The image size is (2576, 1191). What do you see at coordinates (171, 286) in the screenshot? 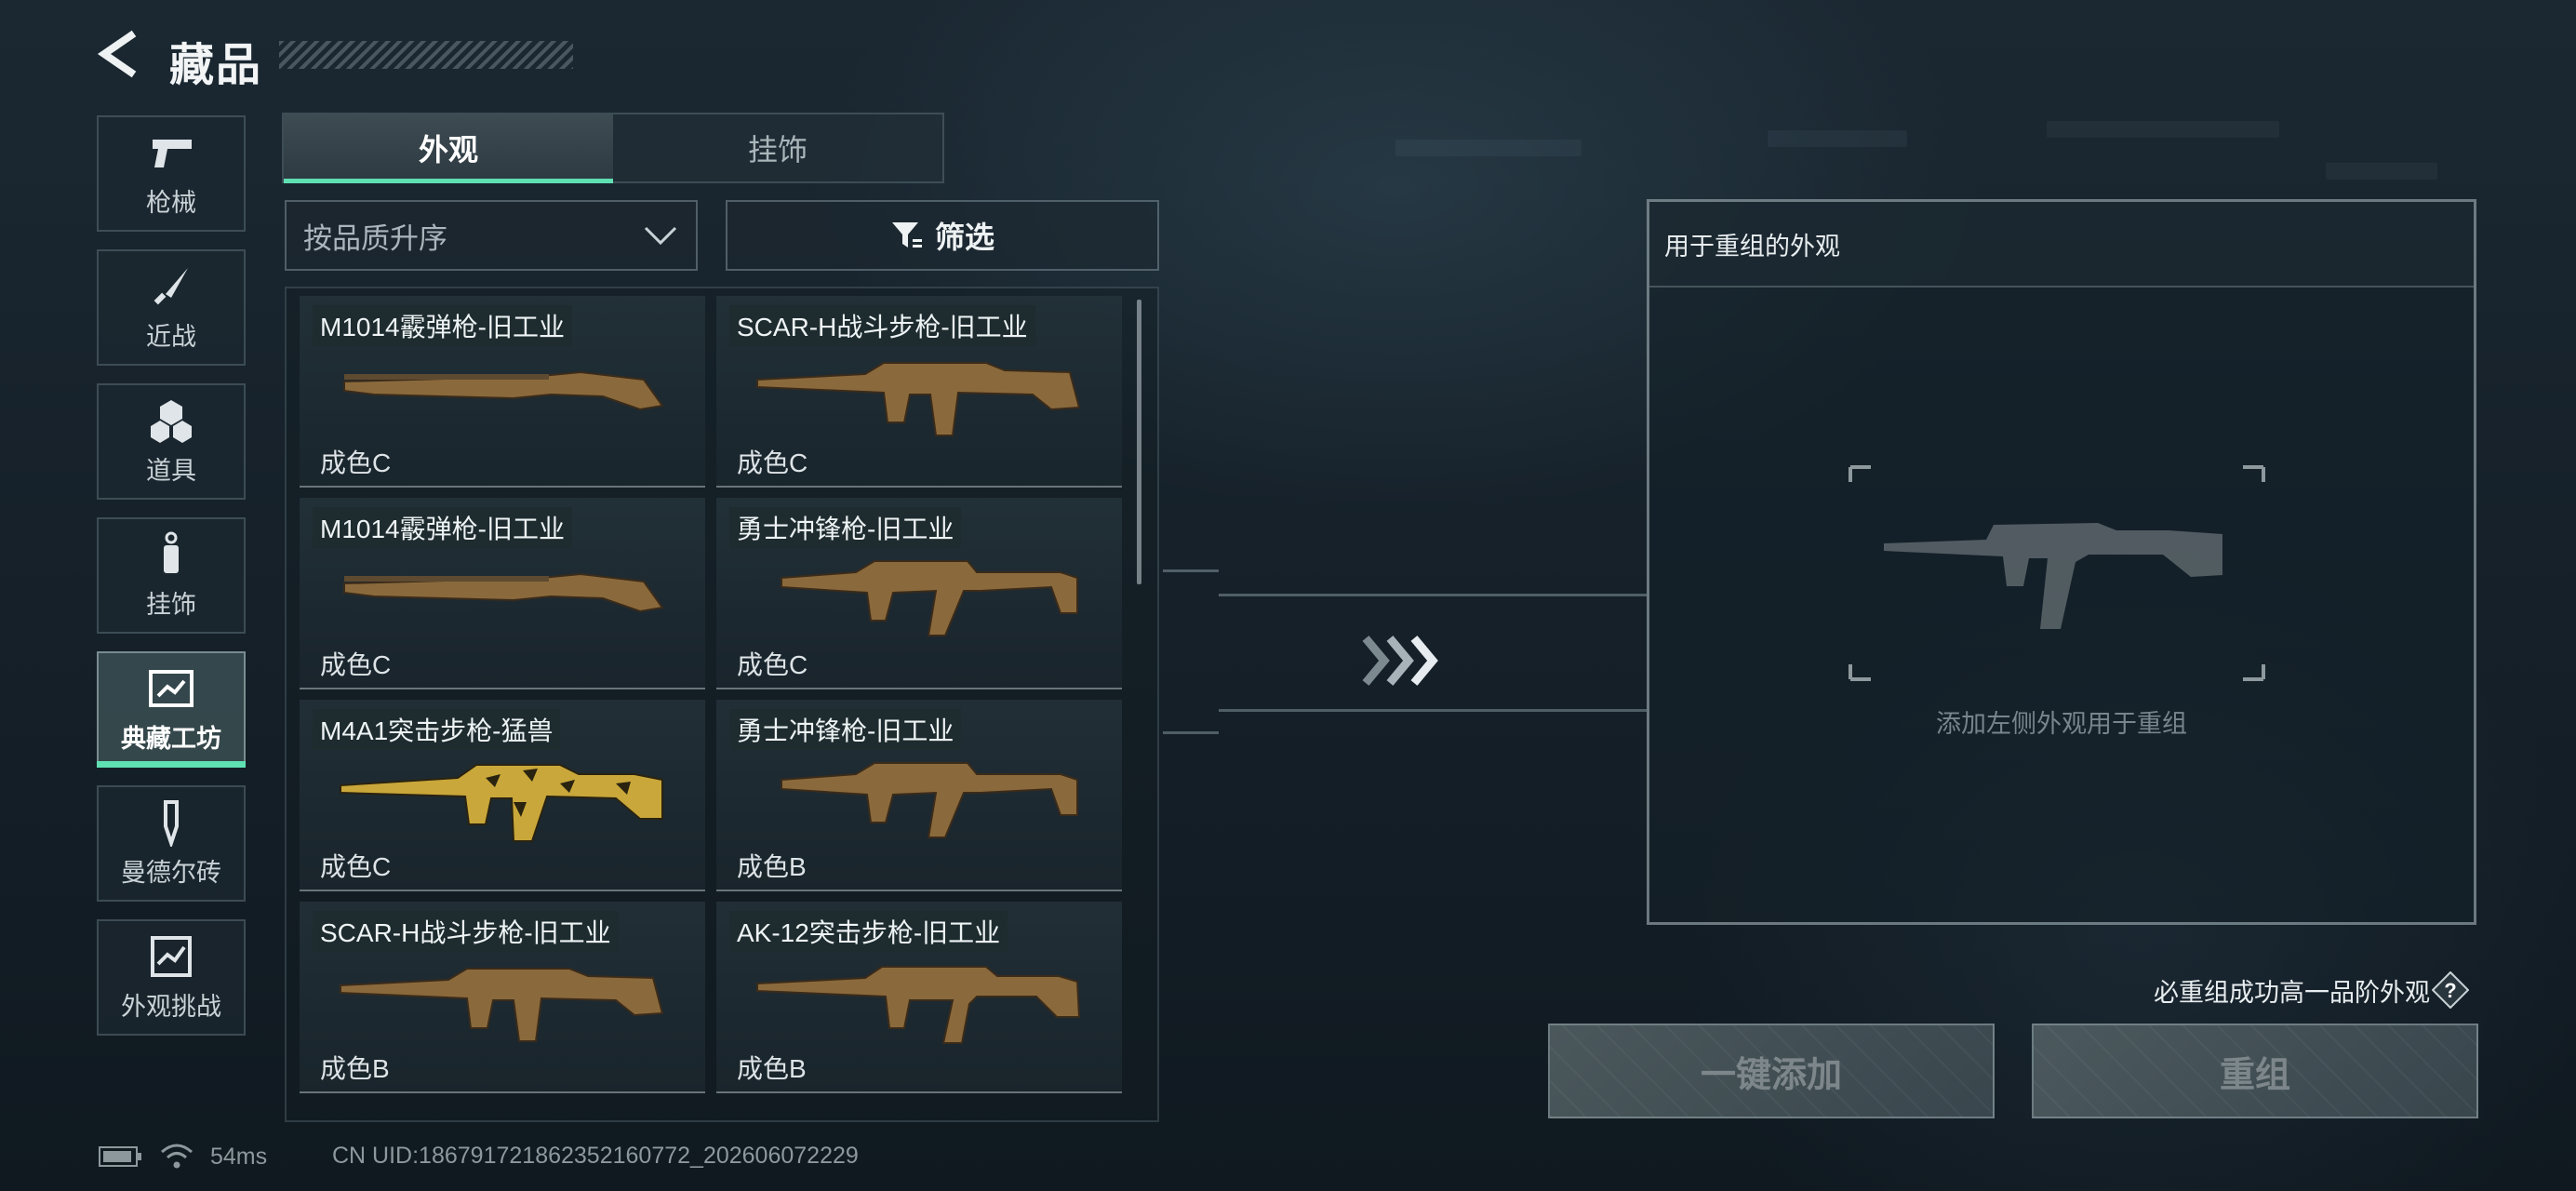
I see `knife-icon` at bounding box center [171, 286].